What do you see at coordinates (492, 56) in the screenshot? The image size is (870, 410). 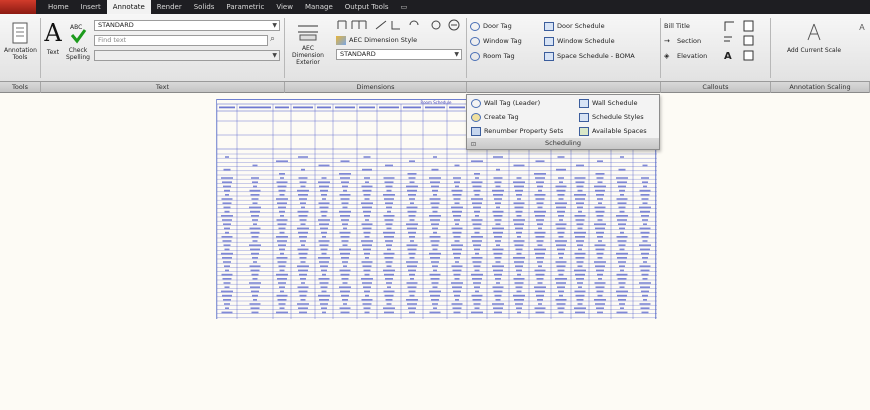 I see `room-tag-button: Room Tag` at bounding box center [492, 56].